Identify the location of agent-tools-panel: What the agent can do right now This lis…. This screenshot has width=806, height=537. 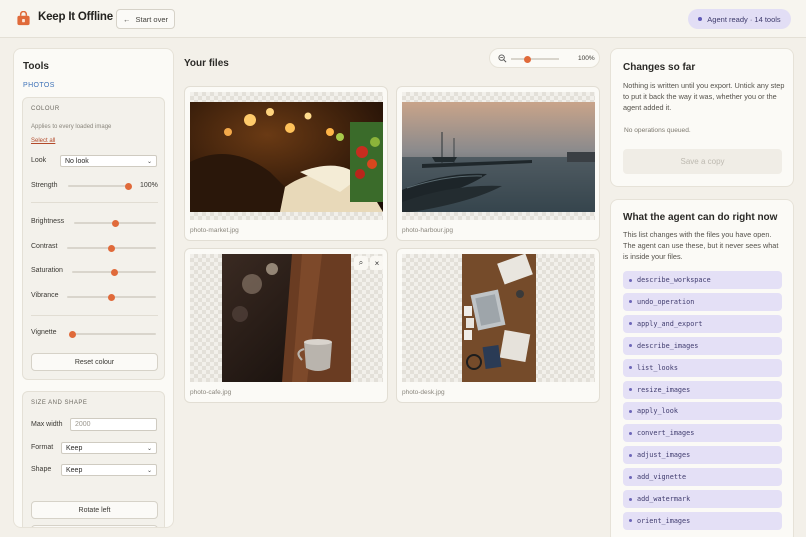
(702, 368).